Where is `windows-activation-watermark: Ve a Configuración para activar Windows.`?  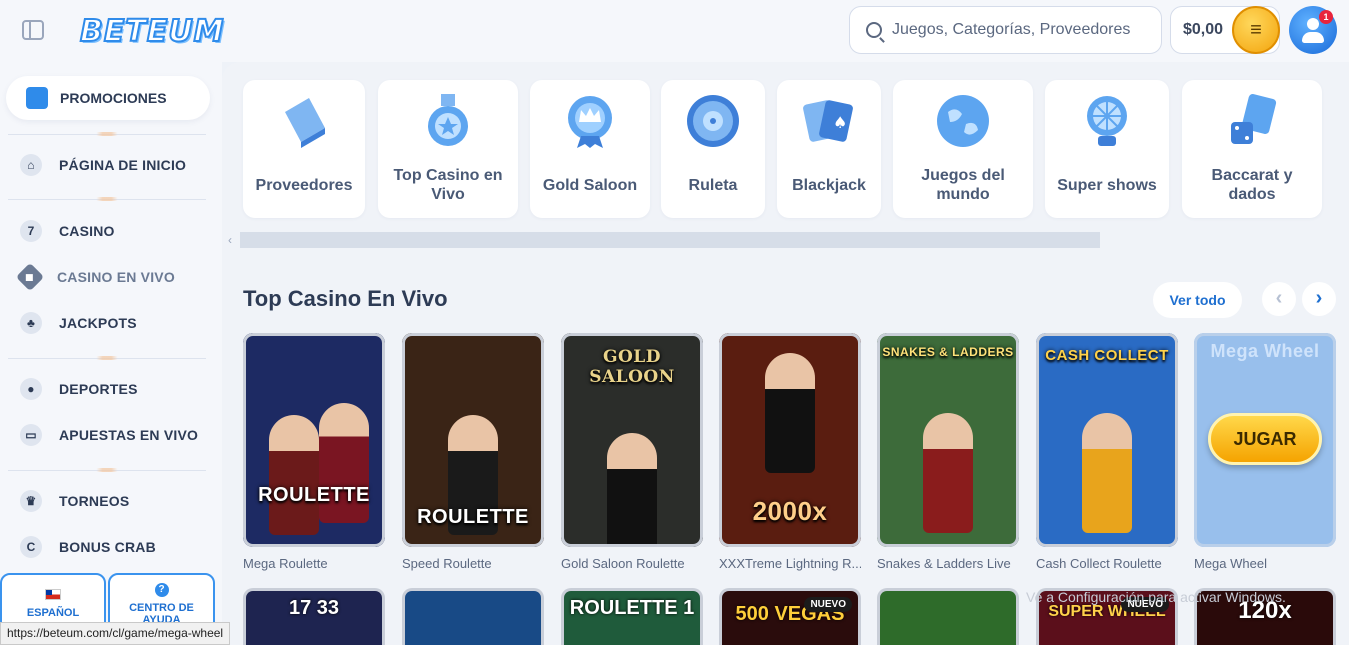 windows-activation-watermark: Ve a Configuración para activar Windows. is located at coordinates (1156, 597).